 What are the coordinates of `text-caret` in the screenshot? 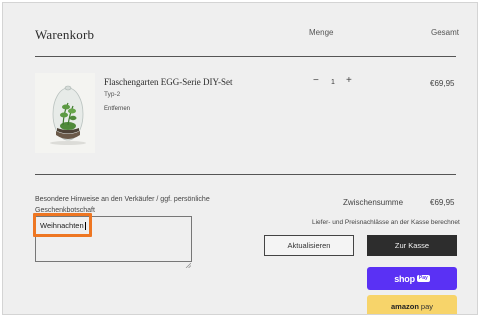 It's located at (85, 226).